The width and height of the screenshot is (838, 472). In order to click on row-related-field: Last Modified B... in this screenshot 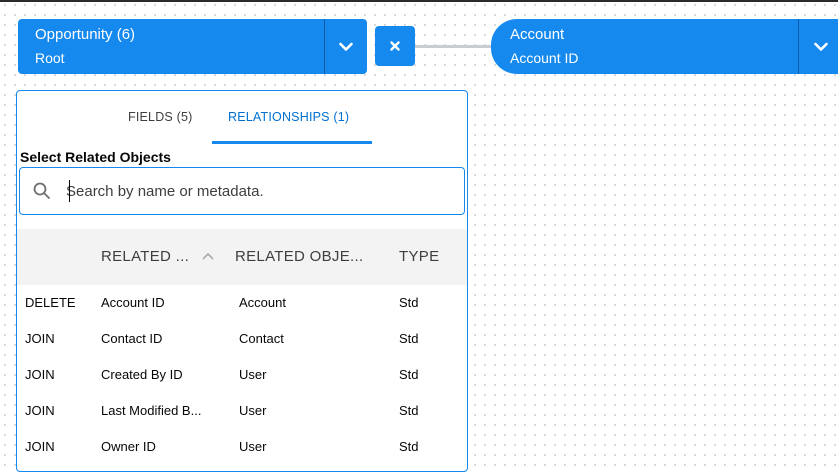, I will do `click(151, 410)`.